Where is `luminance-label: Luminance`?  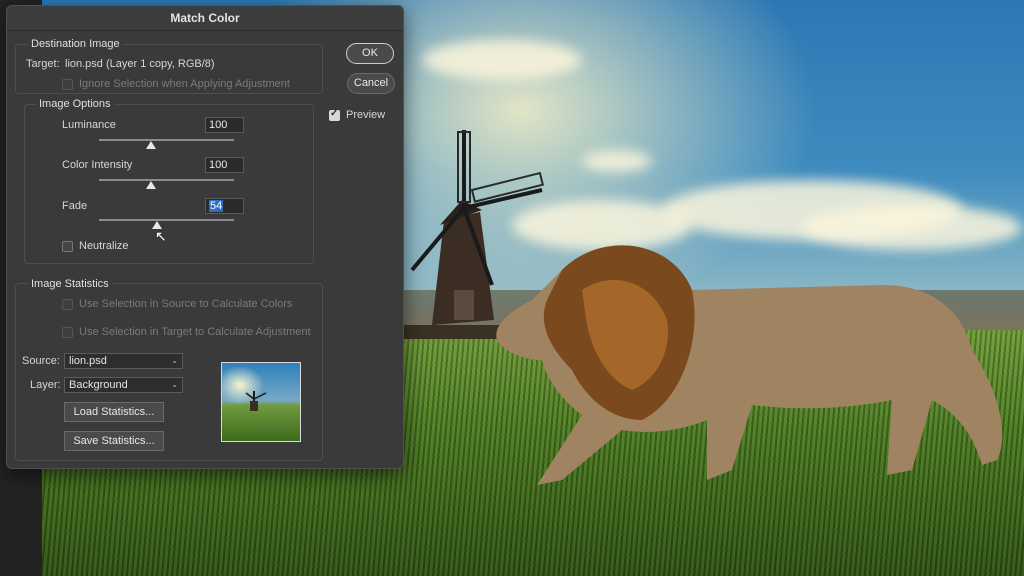 luminance-label: Luminance is located at coordinates (89, 125).